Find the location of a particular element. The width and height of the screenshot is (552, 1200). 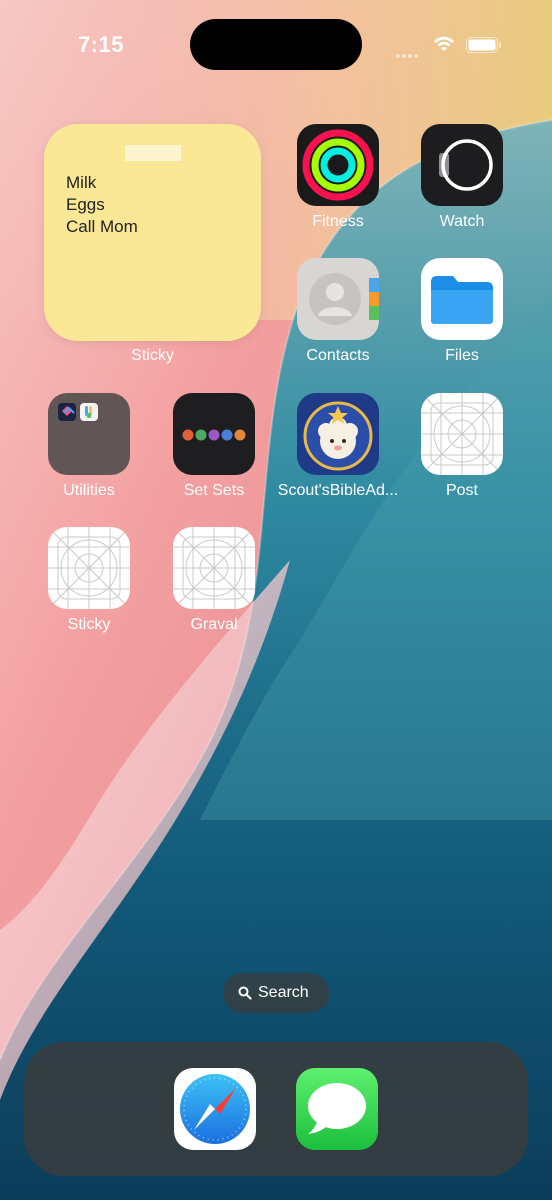

sticky-notes: Milk Eggs Call Mom is located at coordinates (102, 205).